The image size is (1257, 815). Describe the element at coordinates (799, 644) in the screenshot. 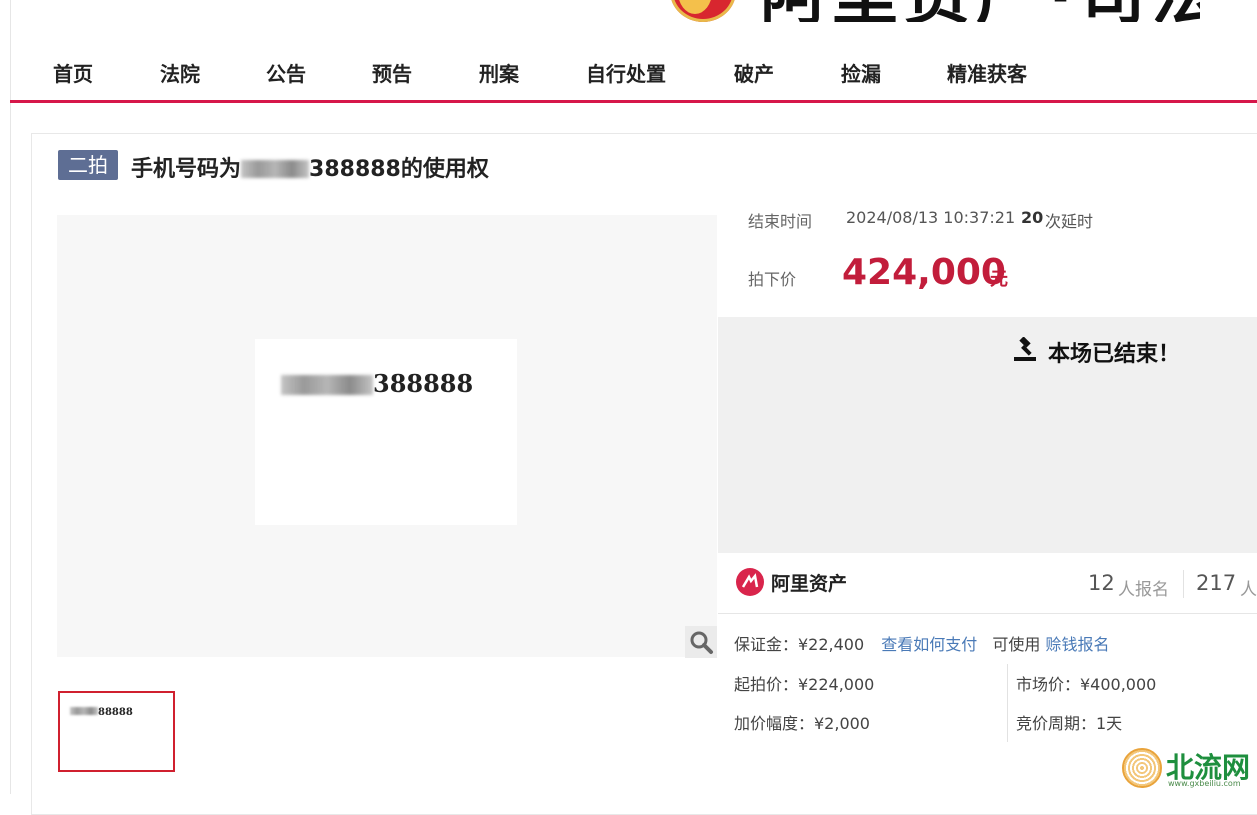

I see `deposit: 保证金：¥22,400` at that location.